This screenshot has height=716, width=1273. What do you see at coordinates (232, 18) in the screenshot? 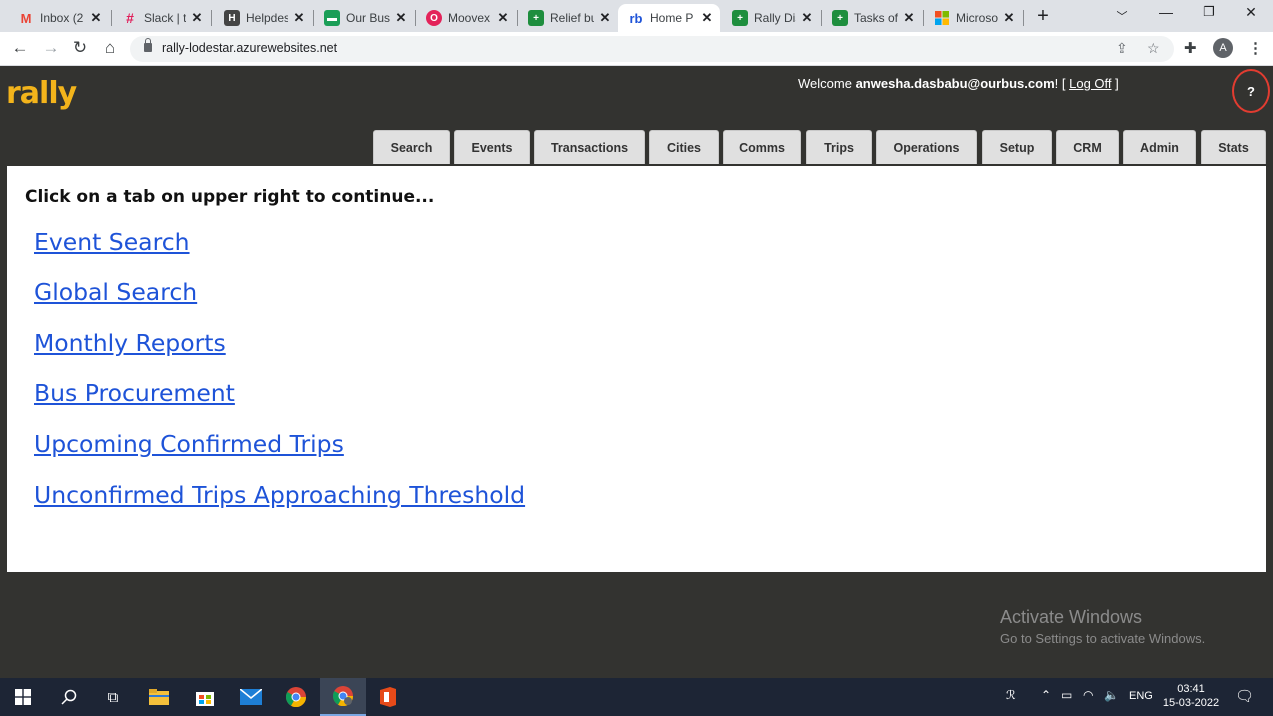
I see `helpdesk-icon: H` at bounding box center [232, 18].